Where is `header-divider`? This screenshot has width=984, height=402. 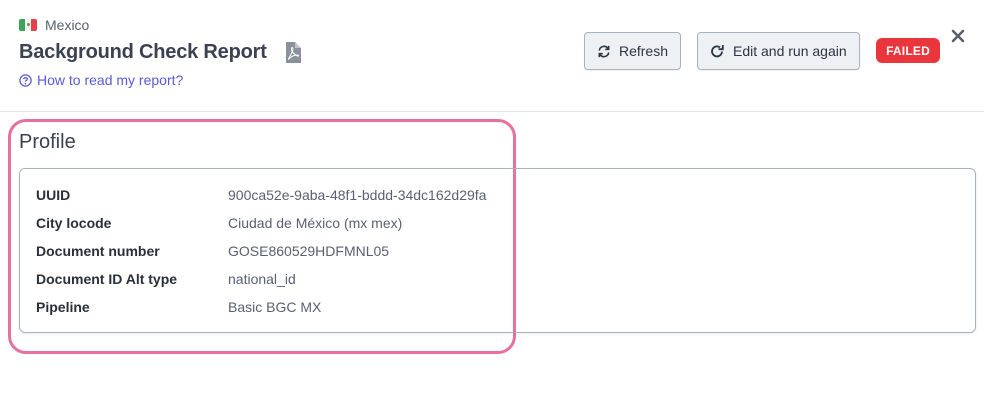
header-divider is located at coordinates (492, 111).